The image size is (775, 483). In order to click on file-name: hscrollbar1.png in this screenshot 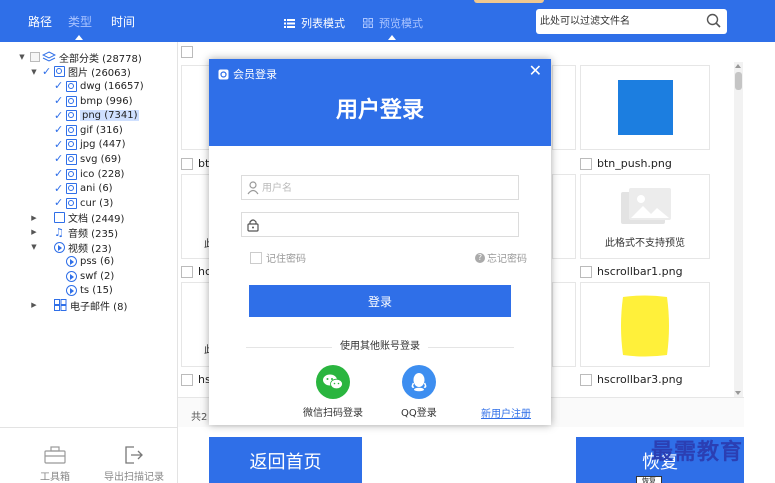, I will do `click(631, 271)`.